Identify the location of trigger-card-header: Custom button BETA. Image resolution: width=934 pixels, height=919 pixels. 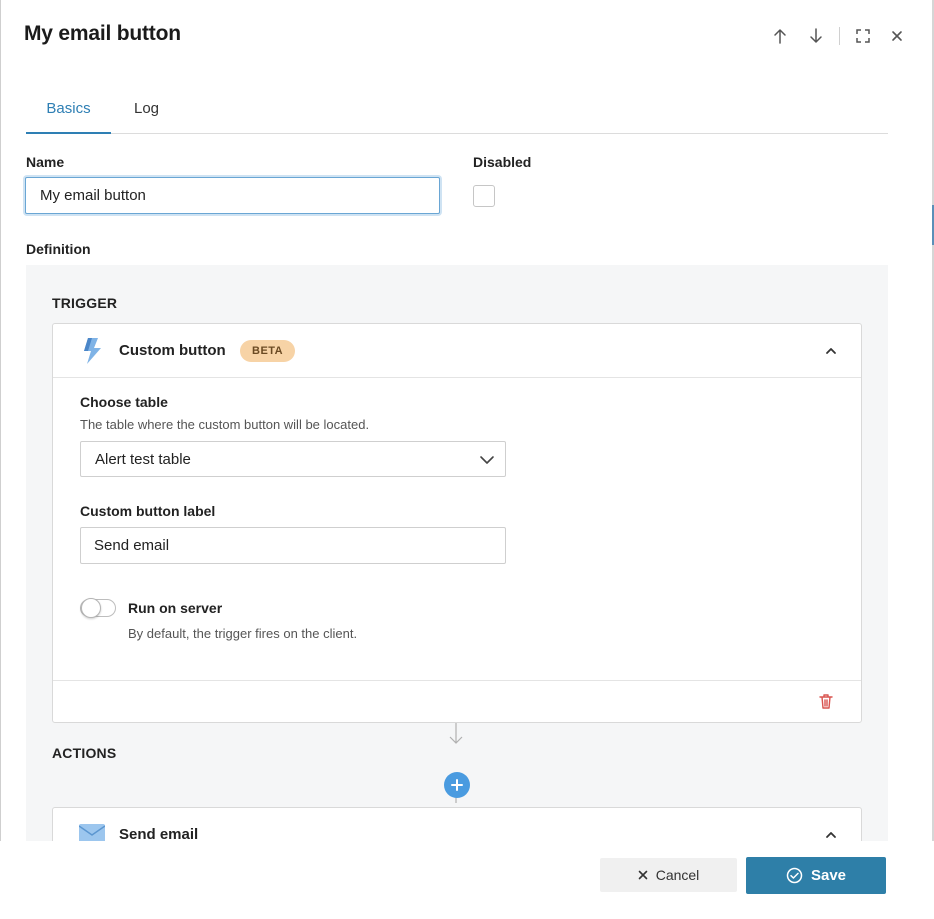
(457, 351).